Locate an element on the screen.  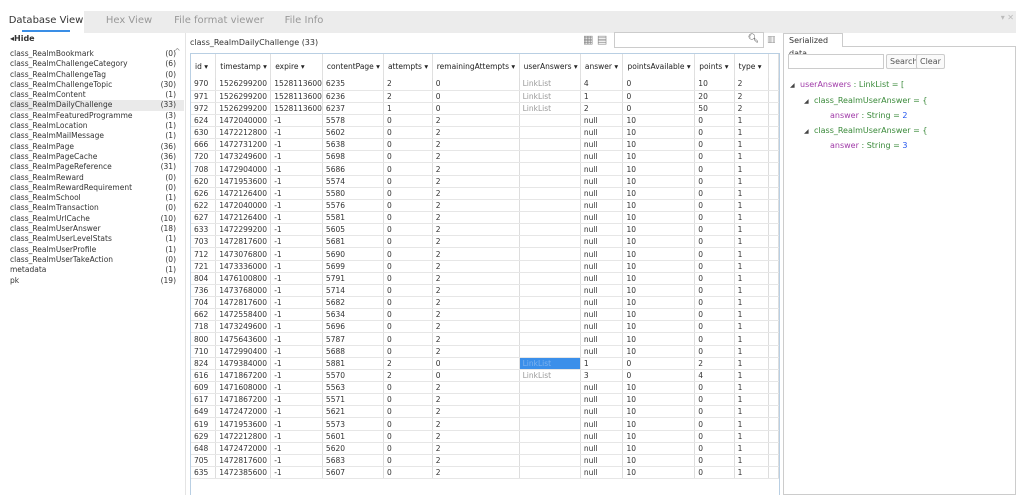
table-cell: 662 is located at coordinates (204, 315).